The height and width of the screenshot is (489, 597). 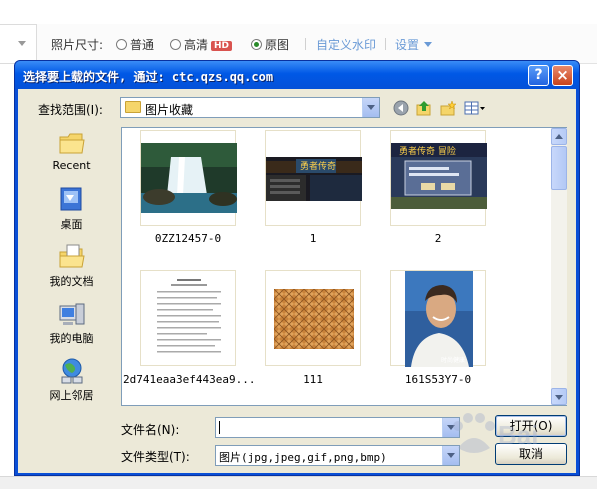 What do you see at coordinates (559, 136) in the screenshot?
I see `scroll-up-button` at bounding box center [559, 136].